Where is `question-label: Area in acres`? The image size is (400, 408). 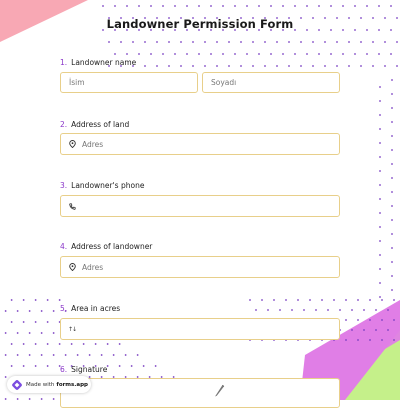
question-label: Area in acres is located at coordinates (96, 308).